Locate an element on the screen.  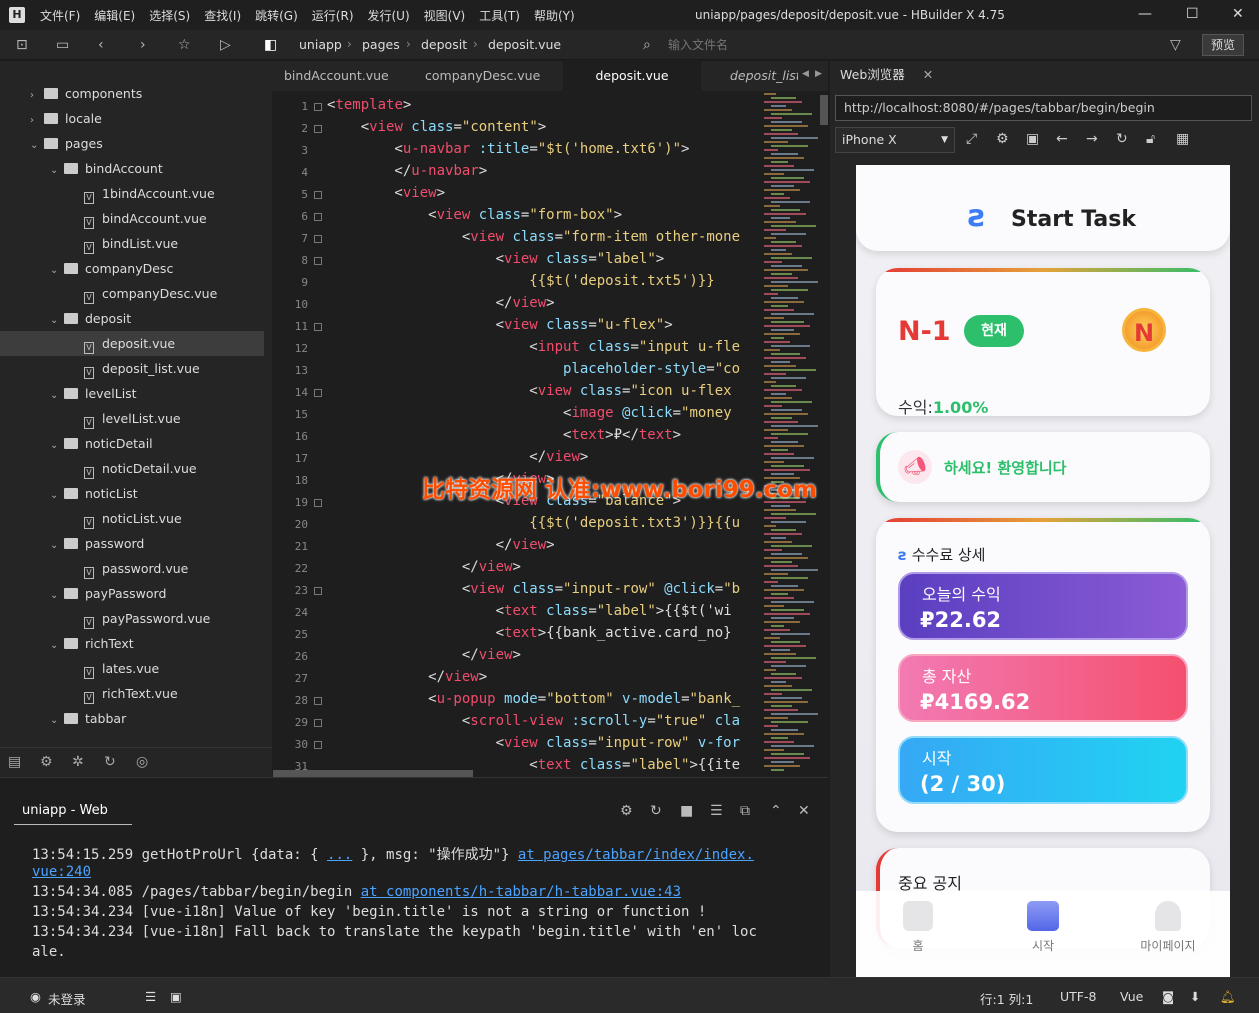
encoding: UTF-8 is located at coordinates (1078, 996).